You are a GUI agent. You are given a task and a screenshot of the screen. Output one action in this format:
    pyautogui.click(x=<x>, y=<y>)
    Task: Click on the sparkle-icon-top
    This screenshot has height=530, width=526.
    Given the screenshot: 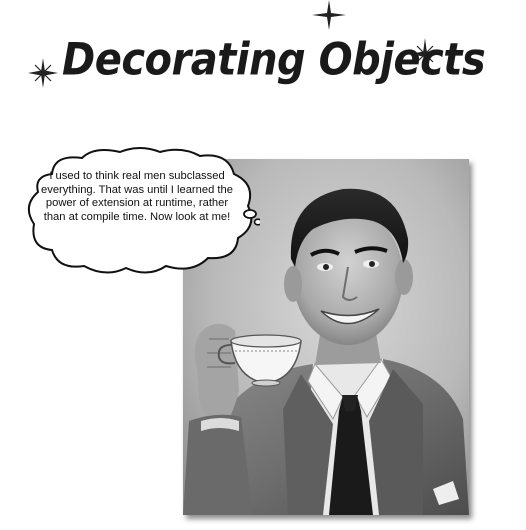 What is the action you would take?
    pyautogui.click(x=329, y=15)
    